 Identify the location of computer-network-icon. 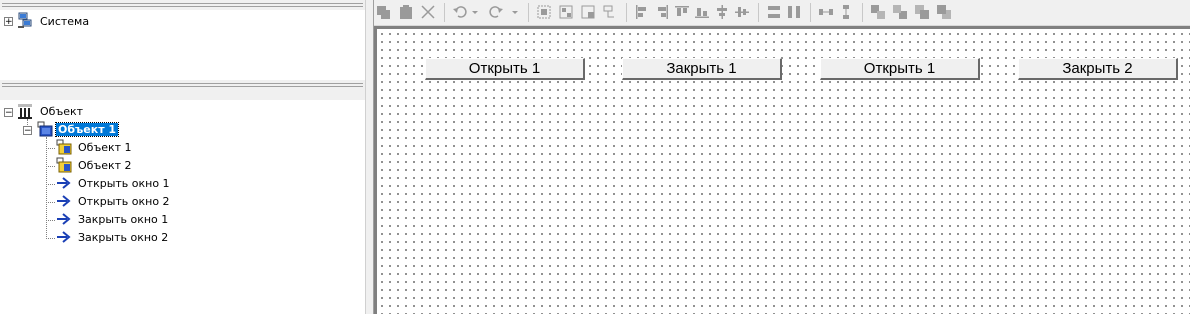
(25, 20).